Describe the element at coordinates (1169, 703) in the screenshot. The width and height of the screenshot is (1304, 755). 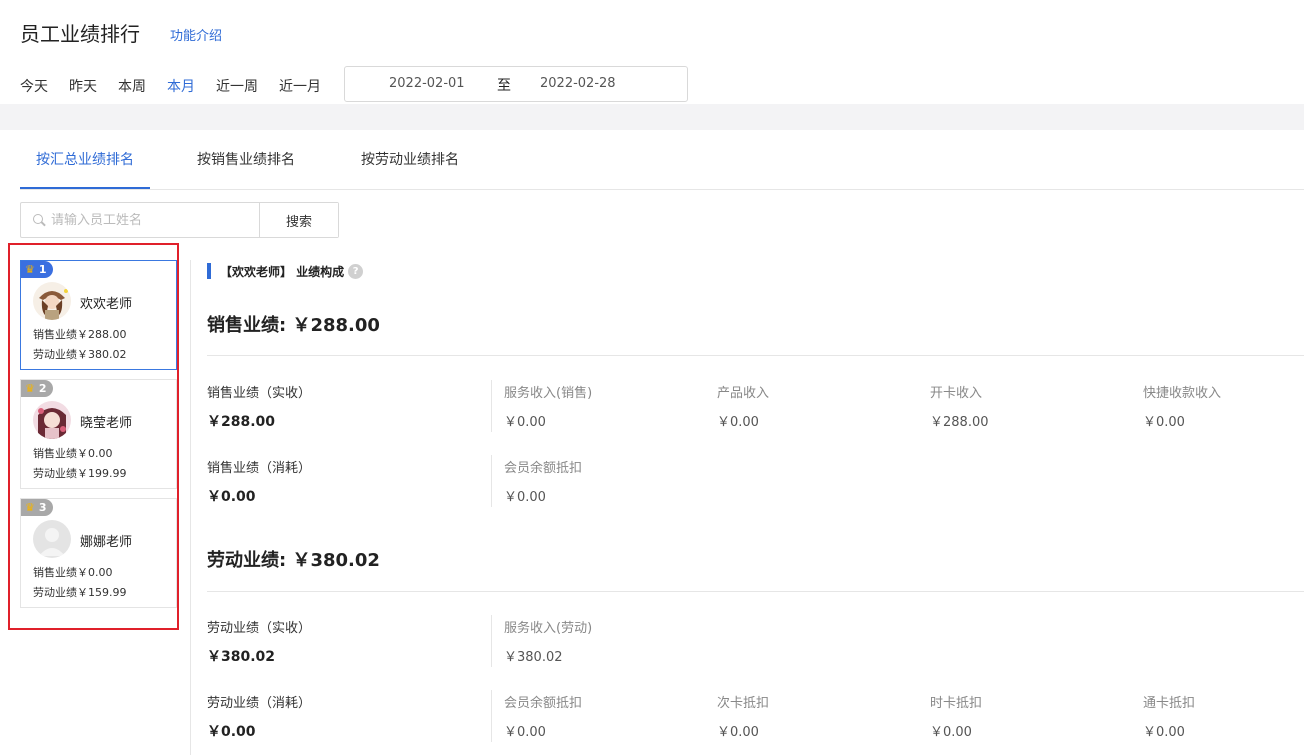
I see `metric-label: 通卡抵扣` at that location.